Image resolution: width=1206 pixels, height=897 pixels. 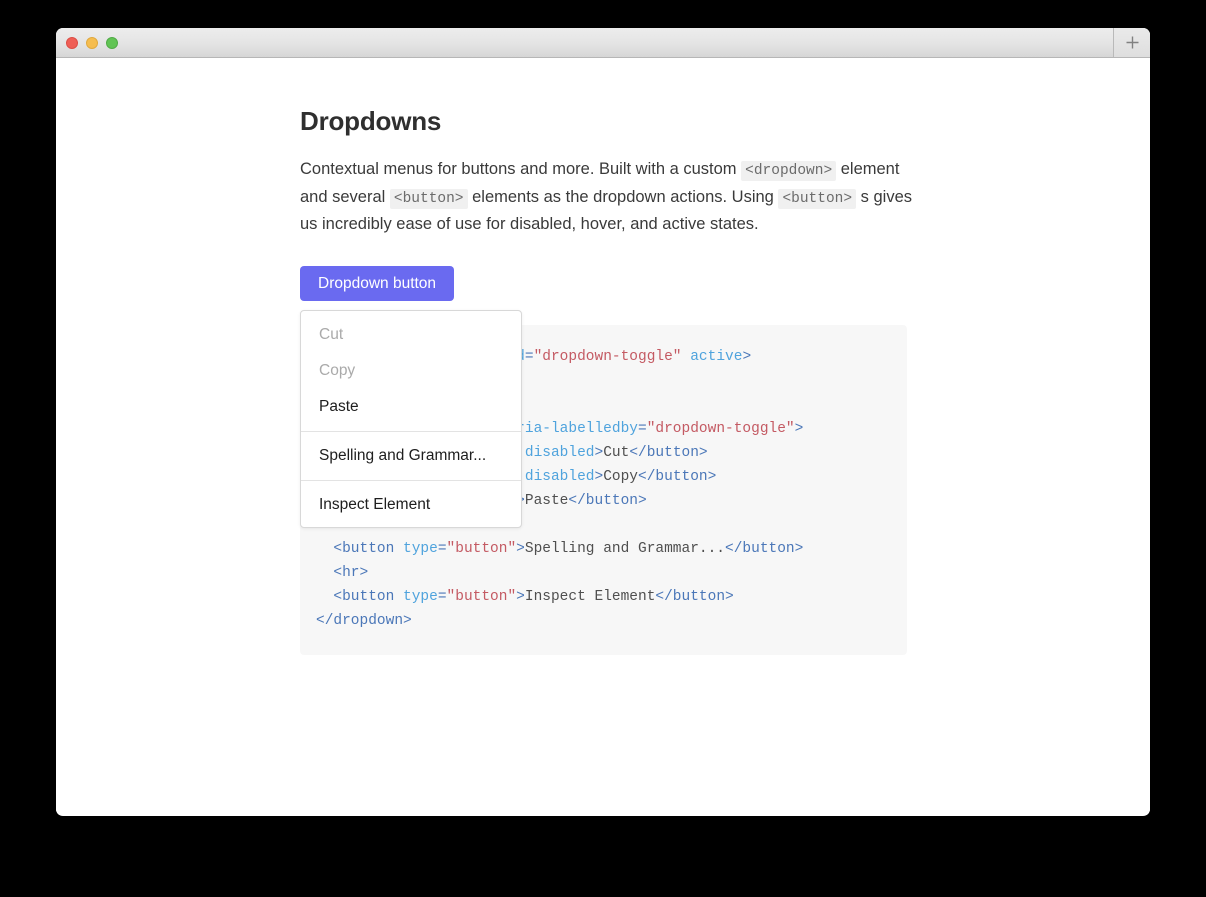 What do you see at coordinates (572, 429) in the screenshot?
I see `code-token-attr: aria-labelledby` at bounding box center [572, 429].